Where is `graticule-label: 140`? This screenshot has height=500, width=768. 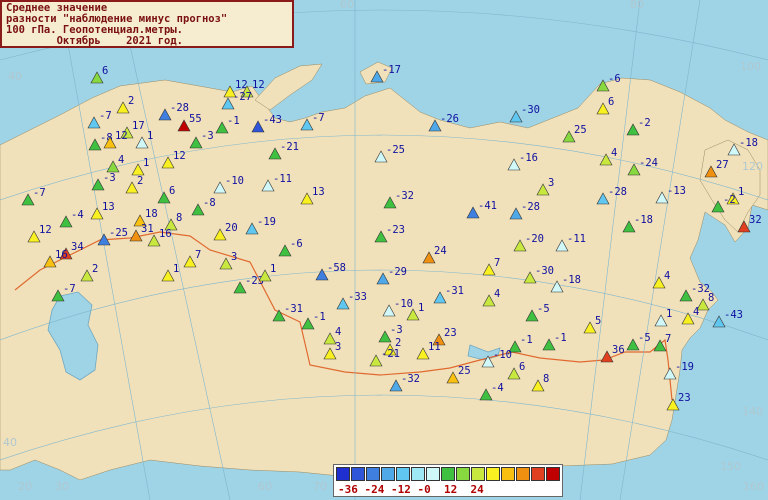 graticule-label: 140 is located at coordinates (752, 411).